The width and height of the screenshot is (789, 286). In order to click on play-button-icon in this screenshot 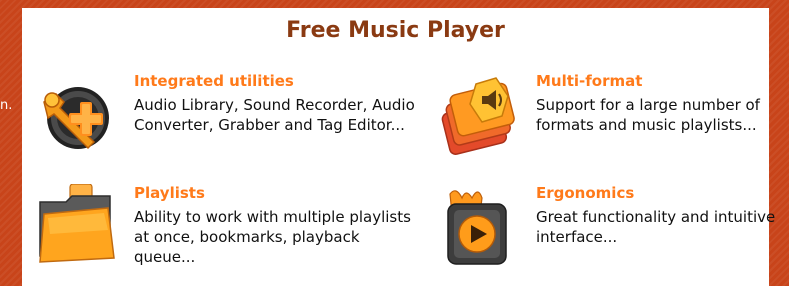, I will do `click(477, 227)`.